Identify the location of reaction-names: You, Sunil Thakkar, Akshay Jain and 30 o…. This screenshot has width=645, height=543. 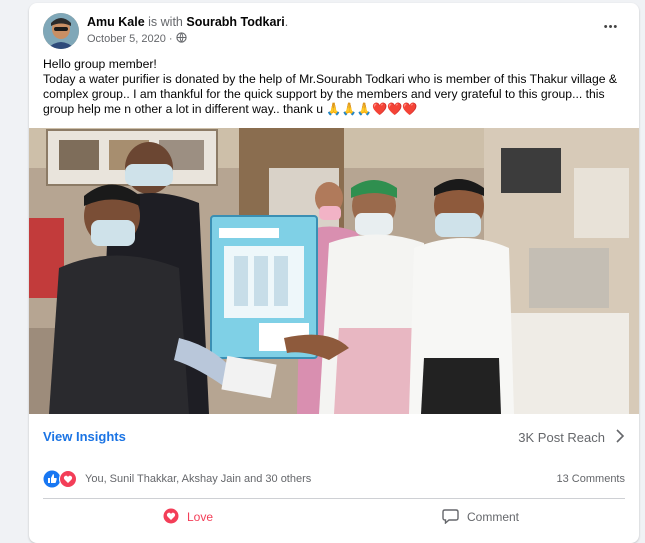
(198, 479).